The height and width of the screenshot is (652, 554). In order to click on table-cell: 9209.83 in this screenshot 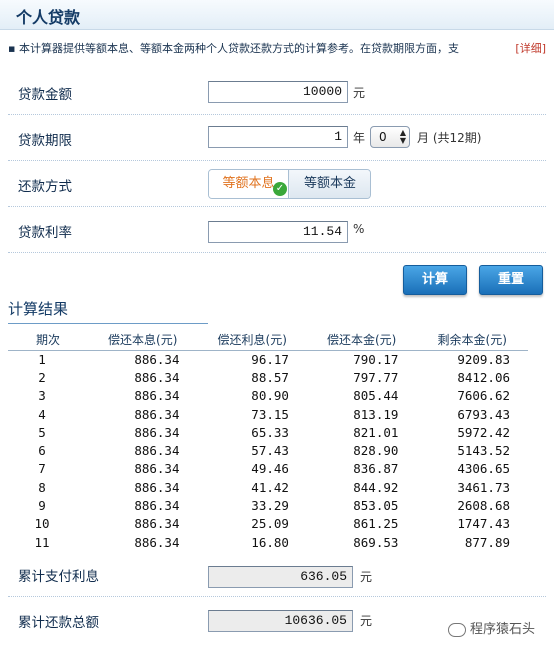, I will do `click(483, 359)`.